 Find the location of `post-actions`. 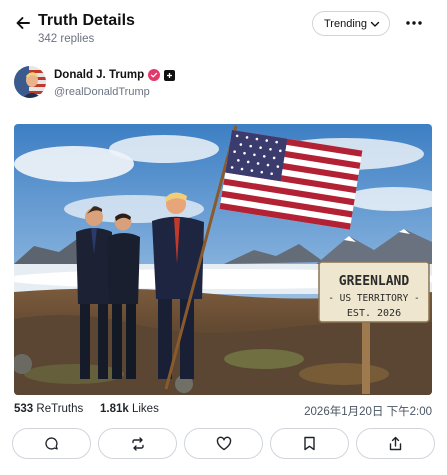

post-actions is located at coordinates (223, 445).